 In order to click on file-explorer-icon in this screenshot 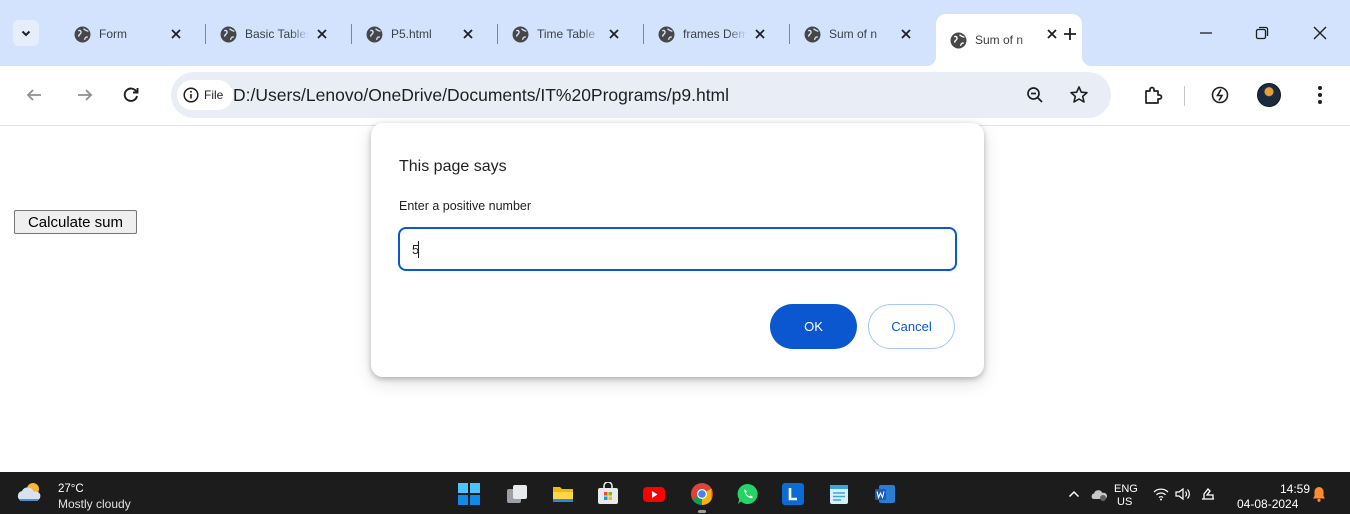, I will do `click(563, 494)`.